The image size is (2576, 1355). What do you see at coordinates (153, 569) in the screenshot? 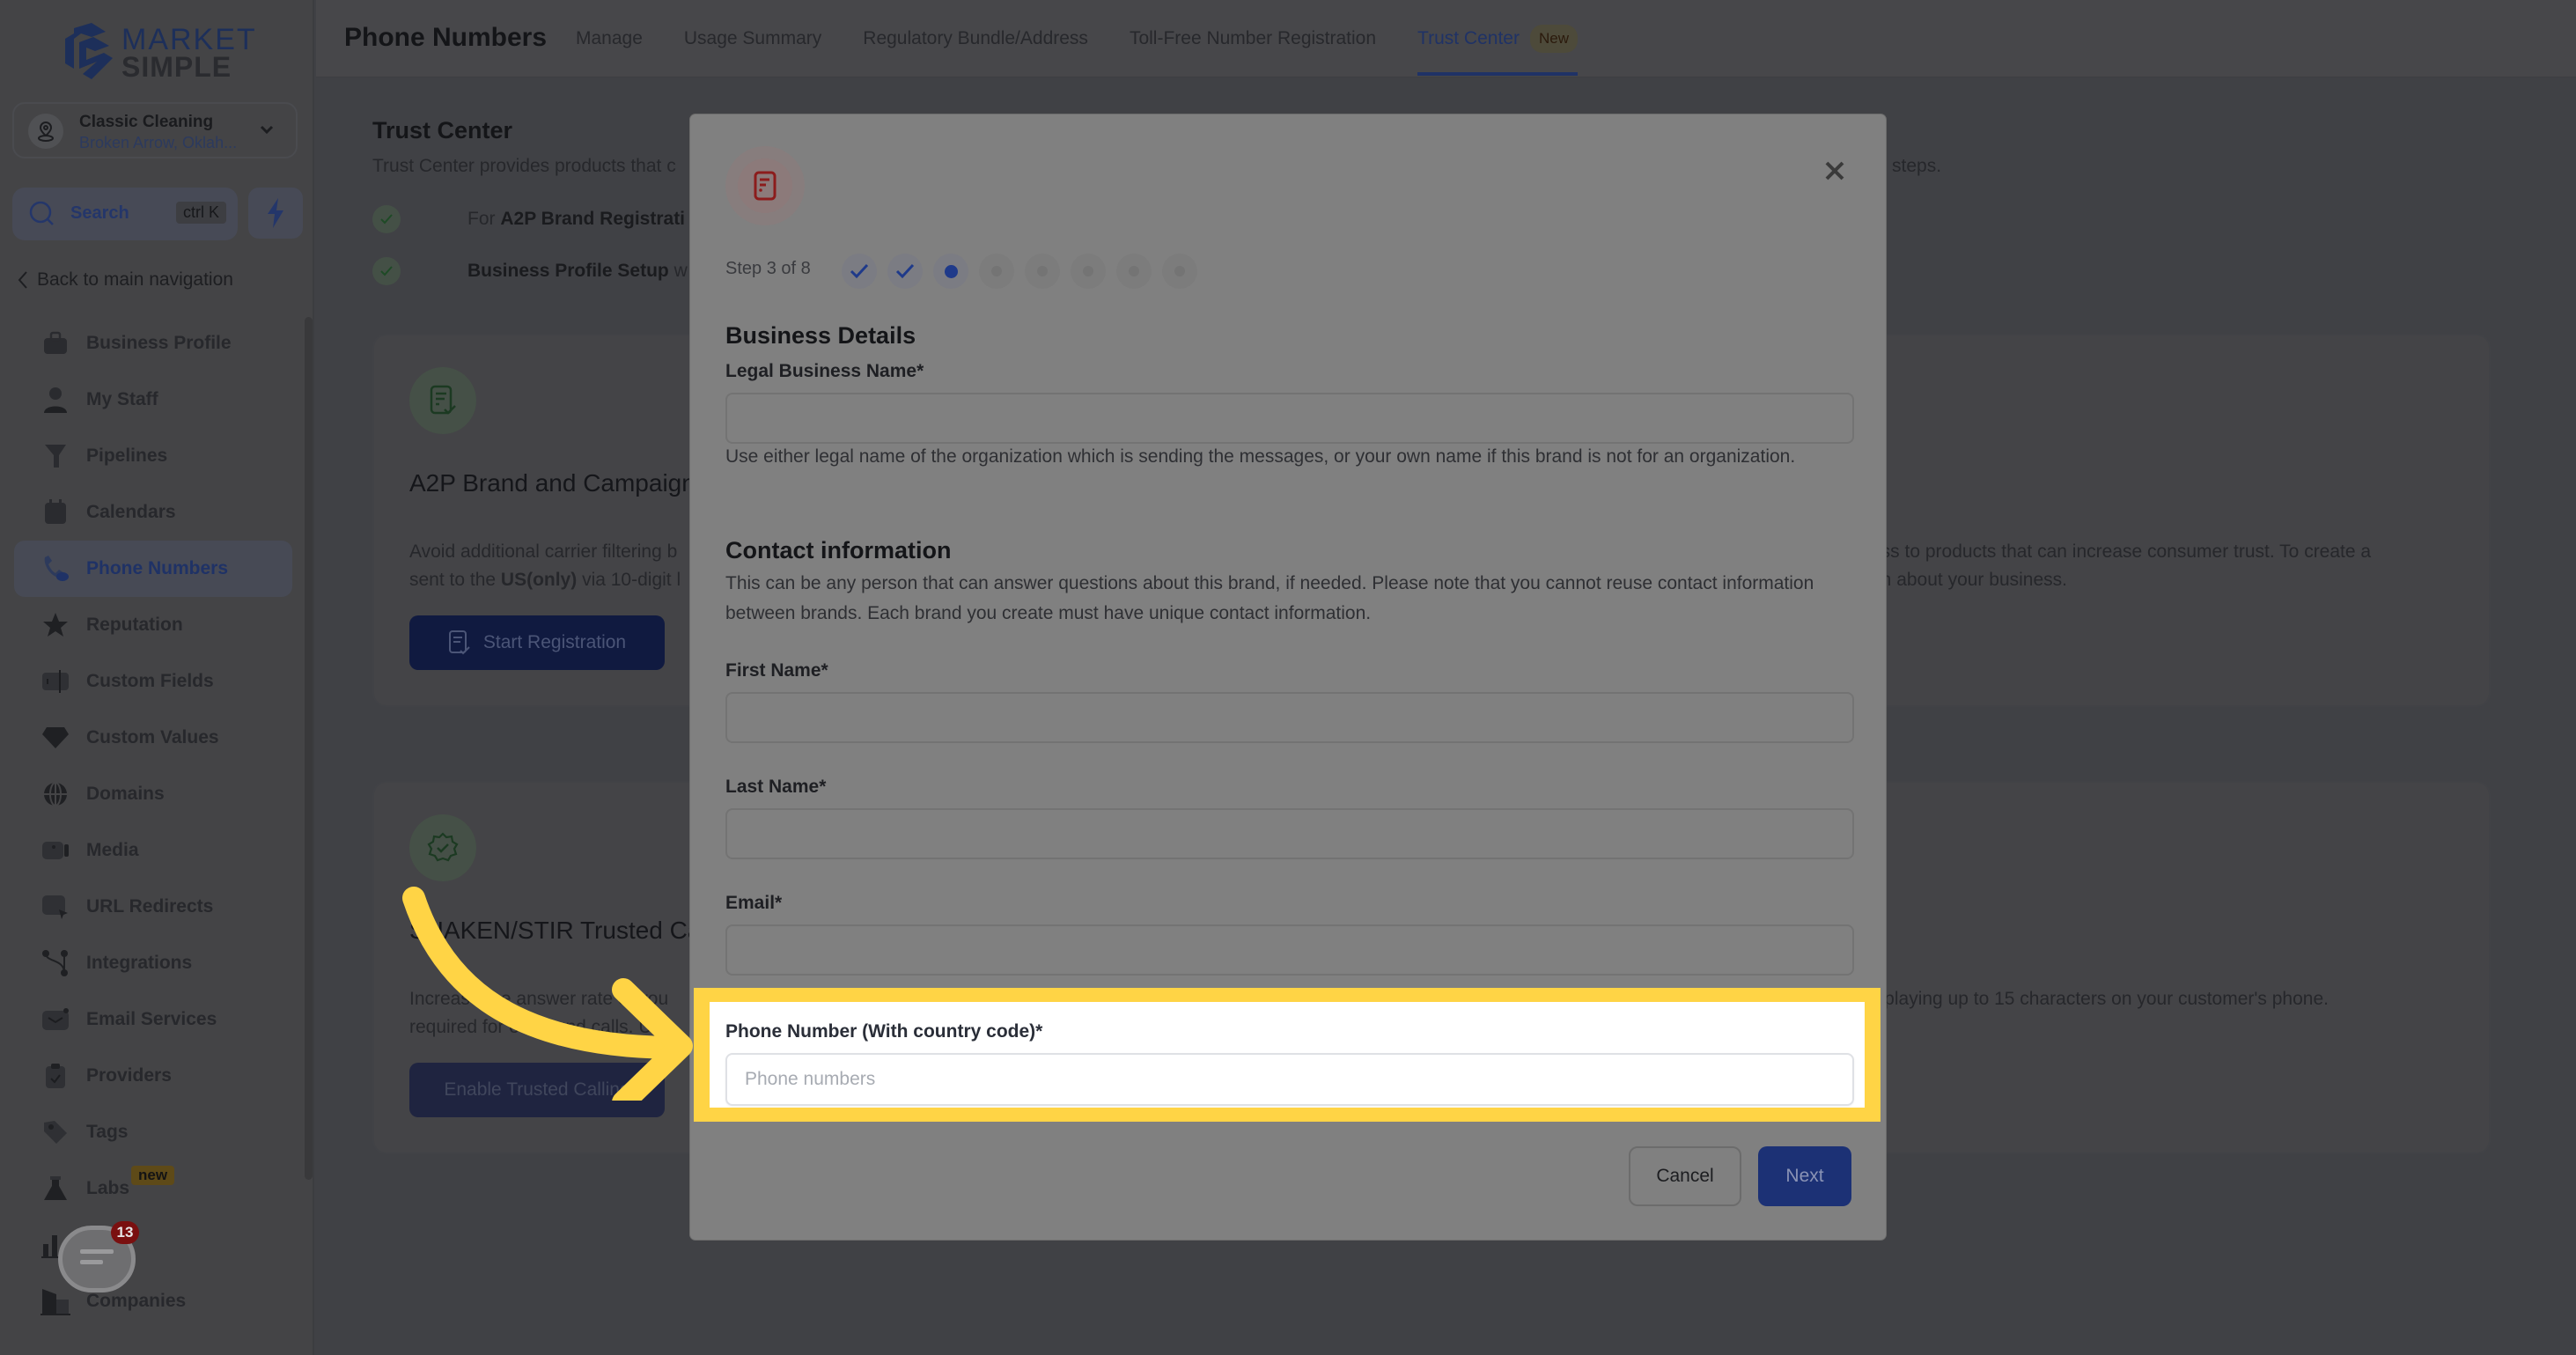
I see `sidebar-item-phone-numbers: Phone Numbers` at bounding box center [153, 569].